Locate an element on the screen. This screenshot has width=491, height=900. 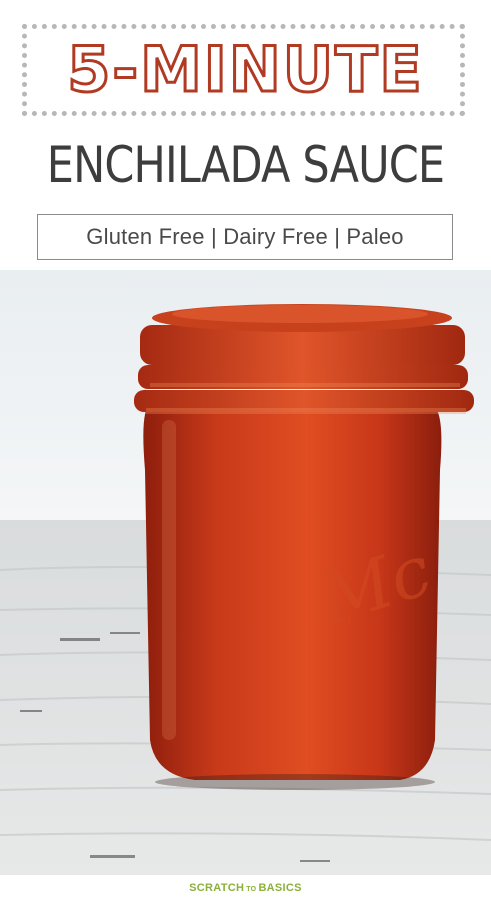
diet-tags: Gluten Free | Dairy Free | Paleo is located at coordinates (245, 236).